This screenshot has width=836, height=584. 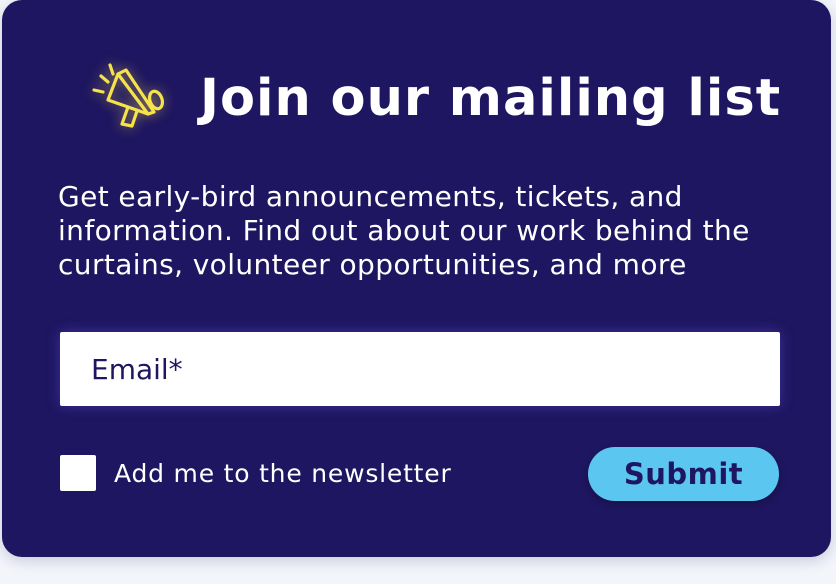 I want to click on megaphone-icon, so click(x=128, y=95).